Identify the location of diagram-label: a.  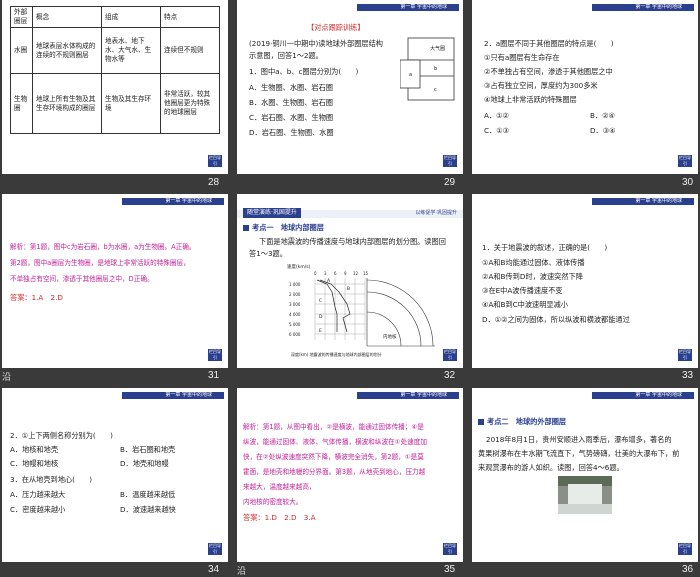
(410, 75).